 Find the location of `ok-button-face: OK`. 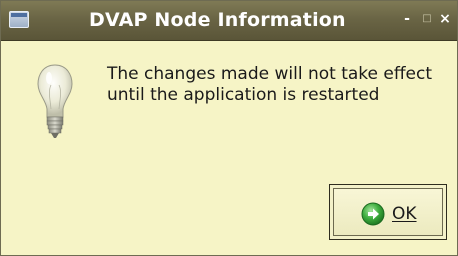

ok-button-face: OK is located at coordinates (388, 212).